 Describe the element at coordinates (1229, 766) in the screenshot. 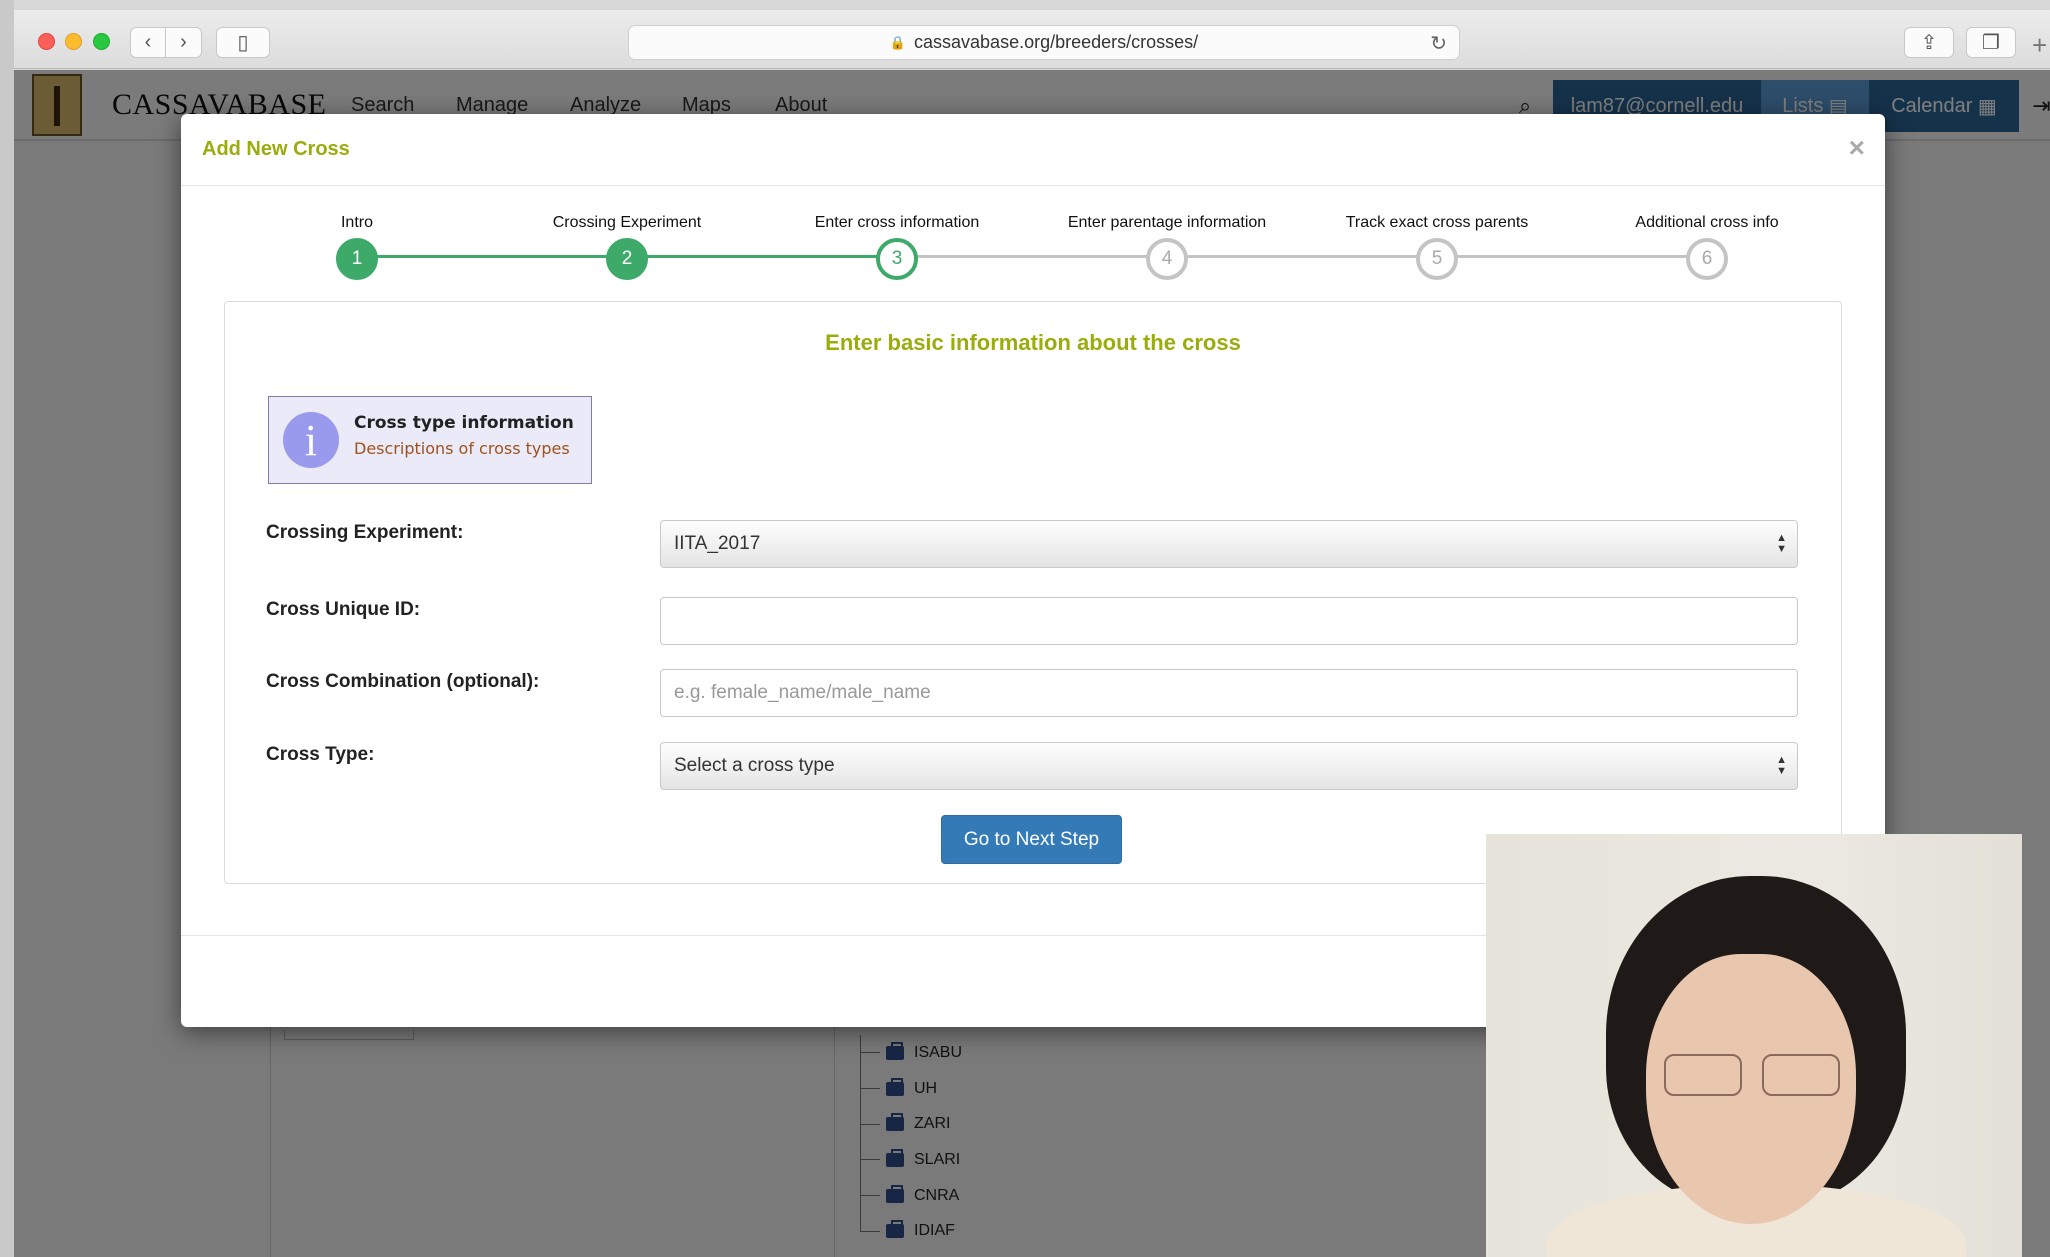

I see `cross-type-select: Select a cross type ▲ ▼` at that location.